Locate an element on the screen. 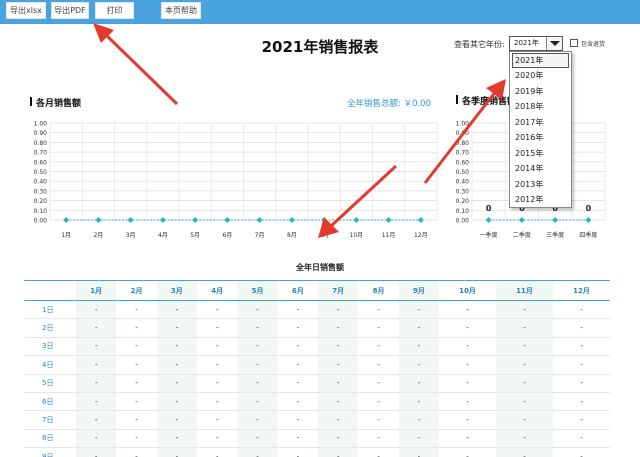 Image resolution: width=640 pixels, height=457 pixels. table-row: 1日 - - - - - - - - - - - - is located at coordinates (317, 310).